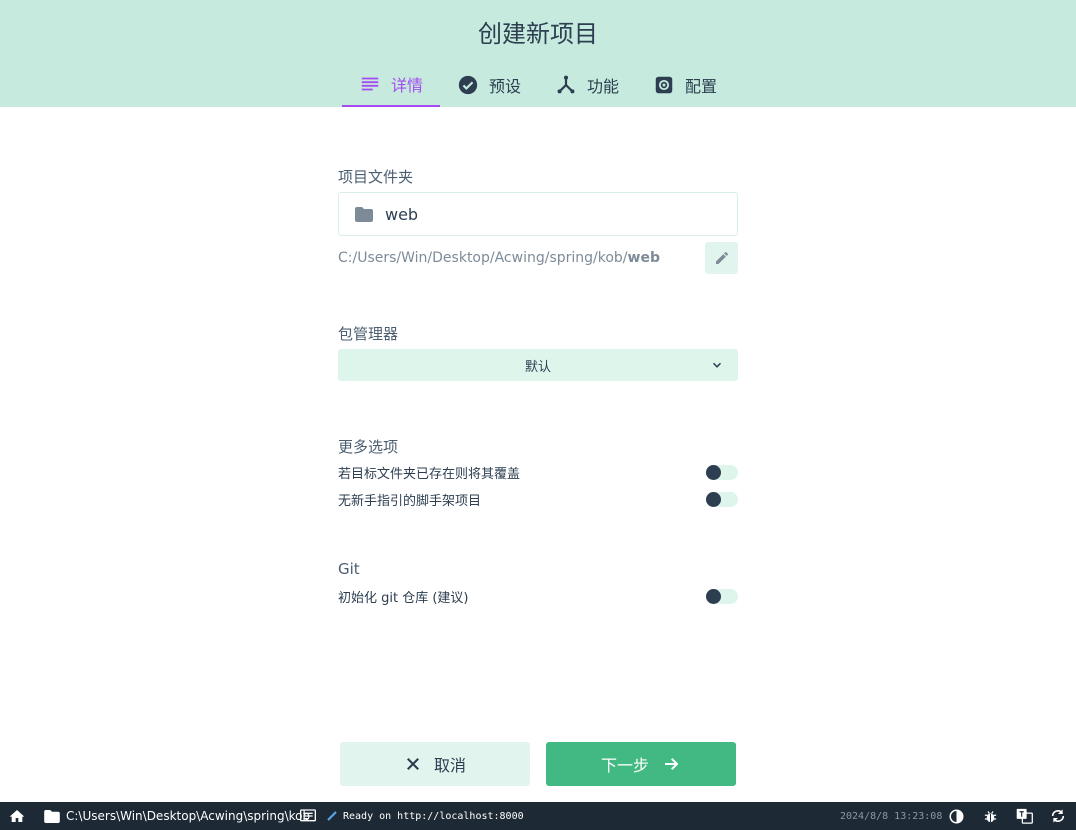 Image resolution: width=1076 pixels, height=830 pixels. Describe the element at coordinates (403, 598) in the screenshot. I see `option-git-init-label: 初始化 git 仓库 (建议)` at that location.